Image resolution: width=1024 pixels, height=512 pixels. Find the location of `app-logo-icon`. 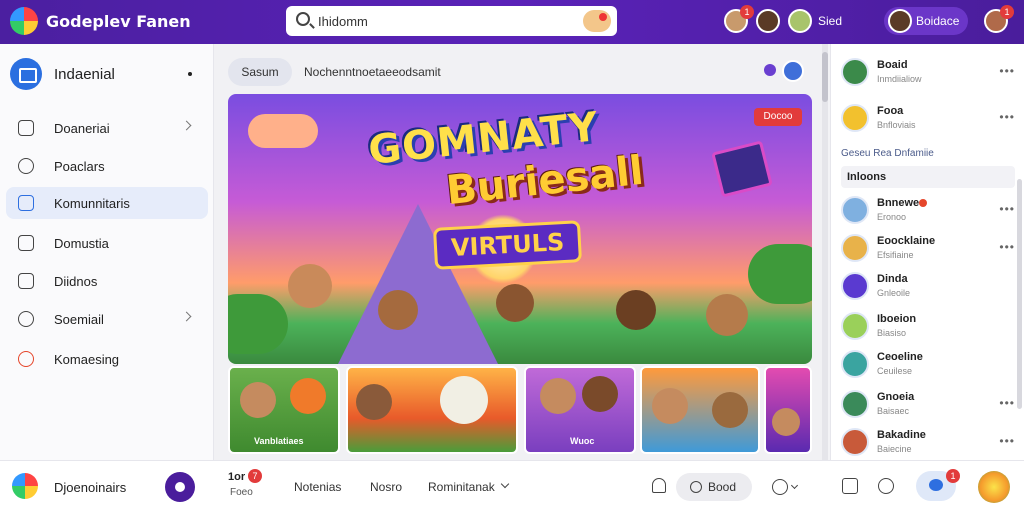

app-logo-icon is located at coordinates (24, 21).